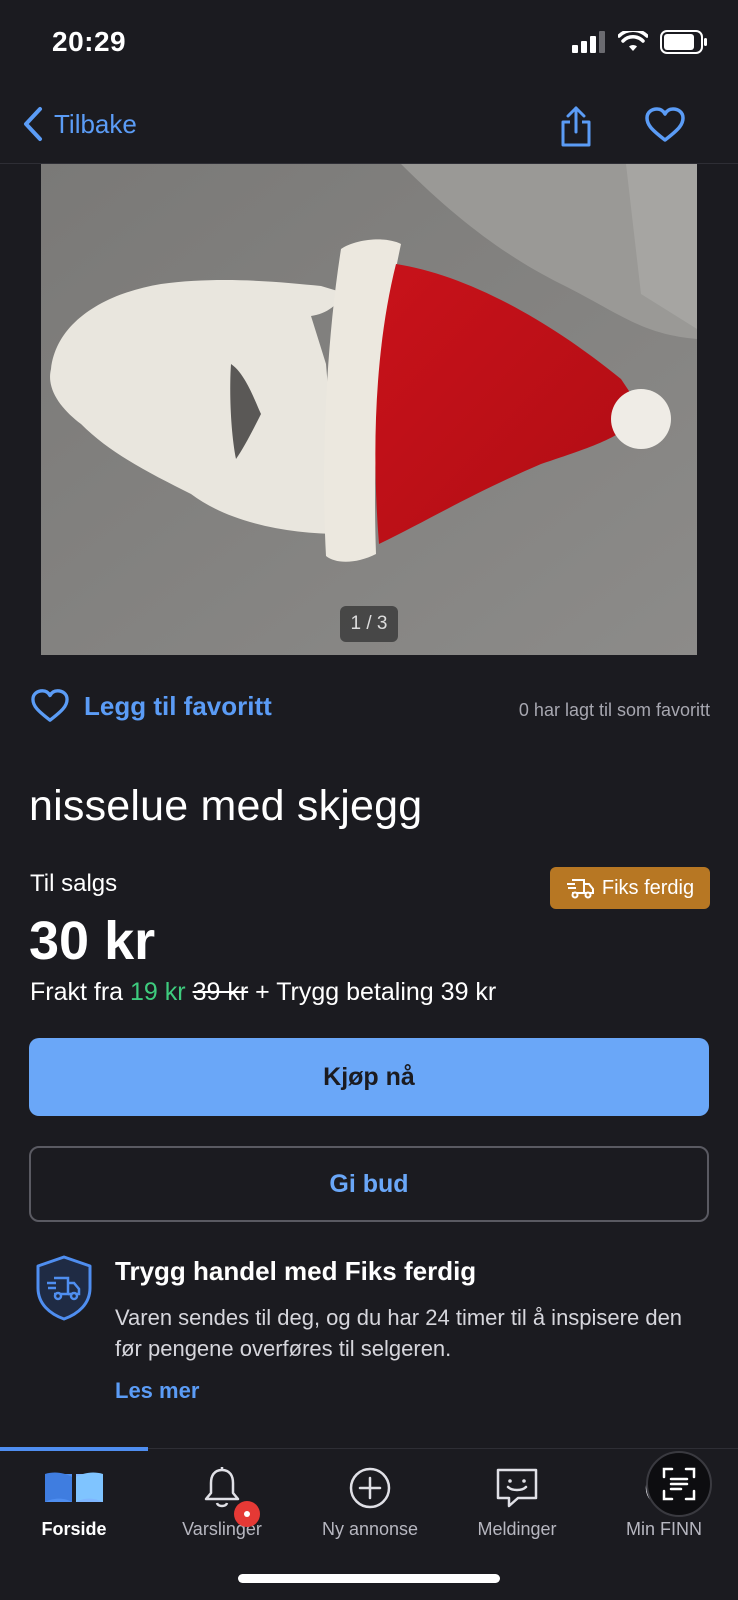 This screenshot has width=738, height=1600. Describe the element at coordinates (64, 1288) in the screenshot. I see `shield-truck-icon` at that location.